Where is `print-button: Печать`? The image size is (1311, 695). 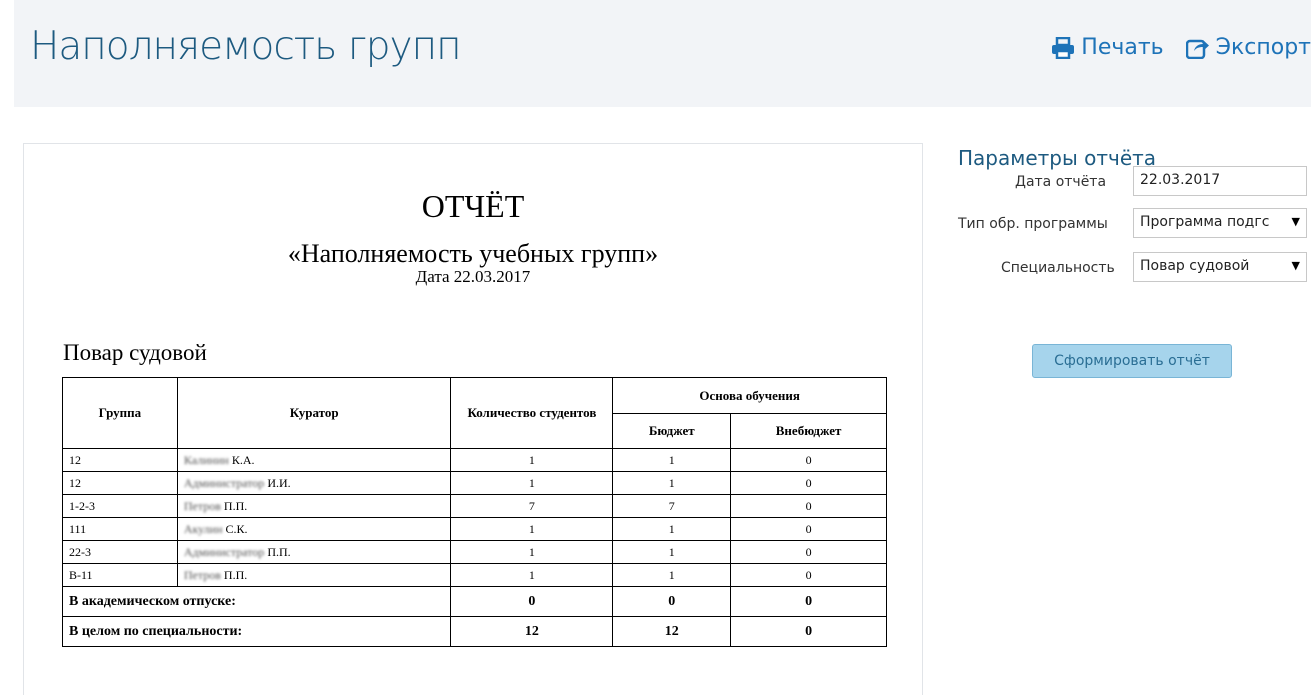
print-button: Печать is located at coordinates (1107, 47).